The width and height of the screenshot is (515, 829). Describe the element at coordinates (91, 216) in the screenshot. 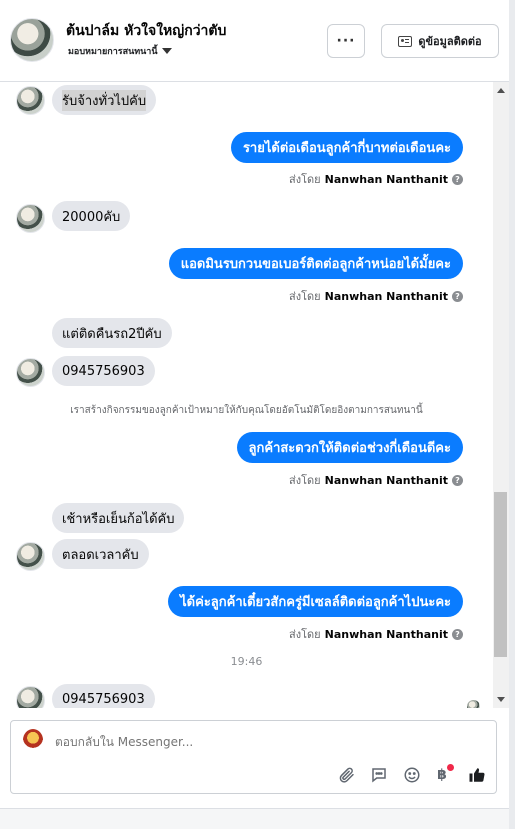

I see `incoming-message: 20000คับ` at that location.